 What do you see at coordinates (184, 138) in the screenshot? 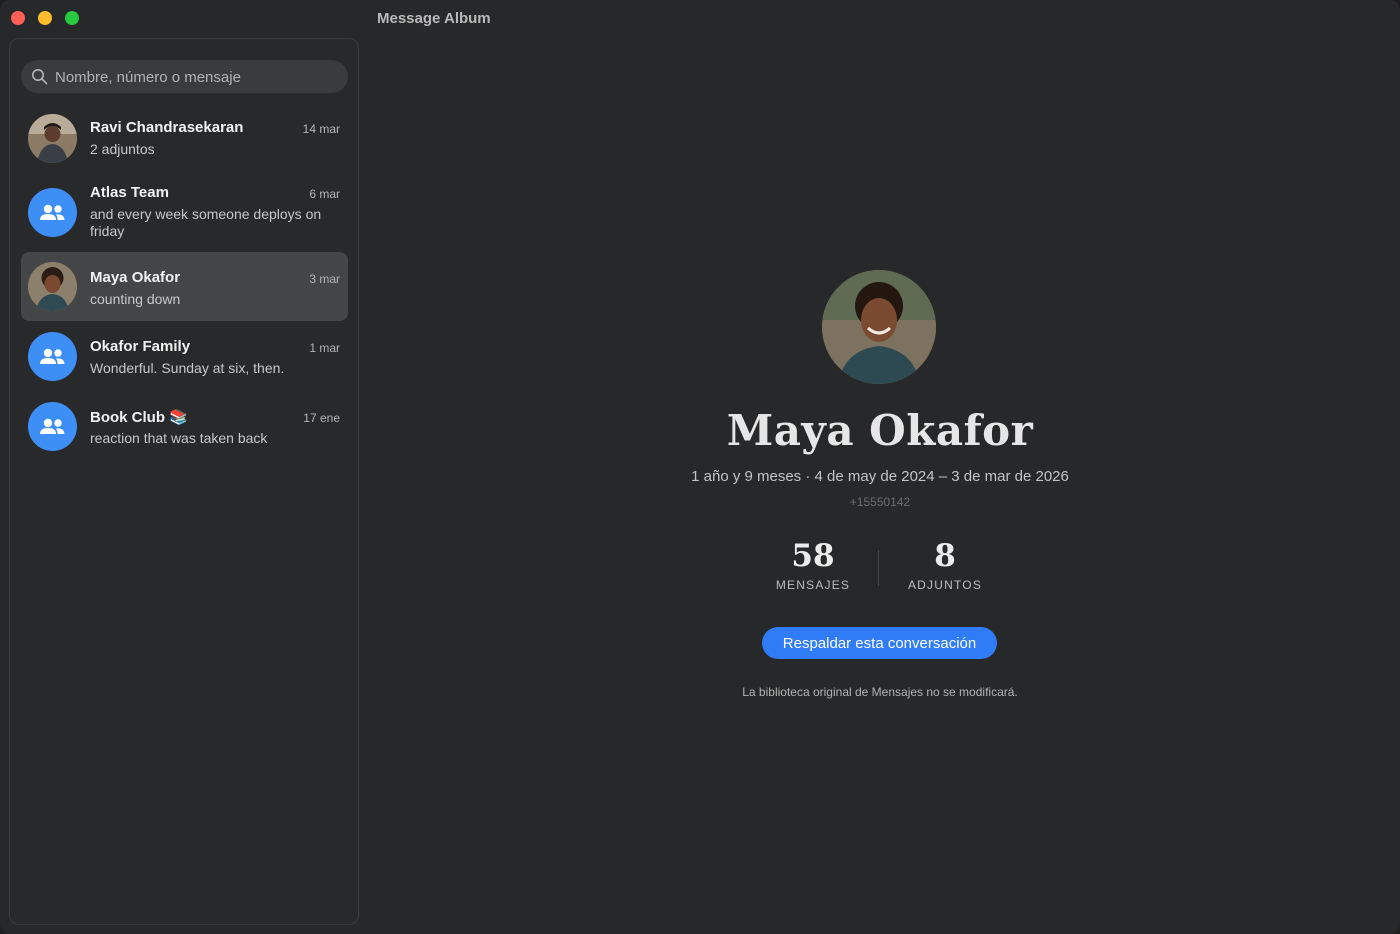
I see `conversation-item-ravi-chandrasekaran: Ravi Chandrasekaran 14 mar 2 adjuntos` at bounding box center [184, 138].